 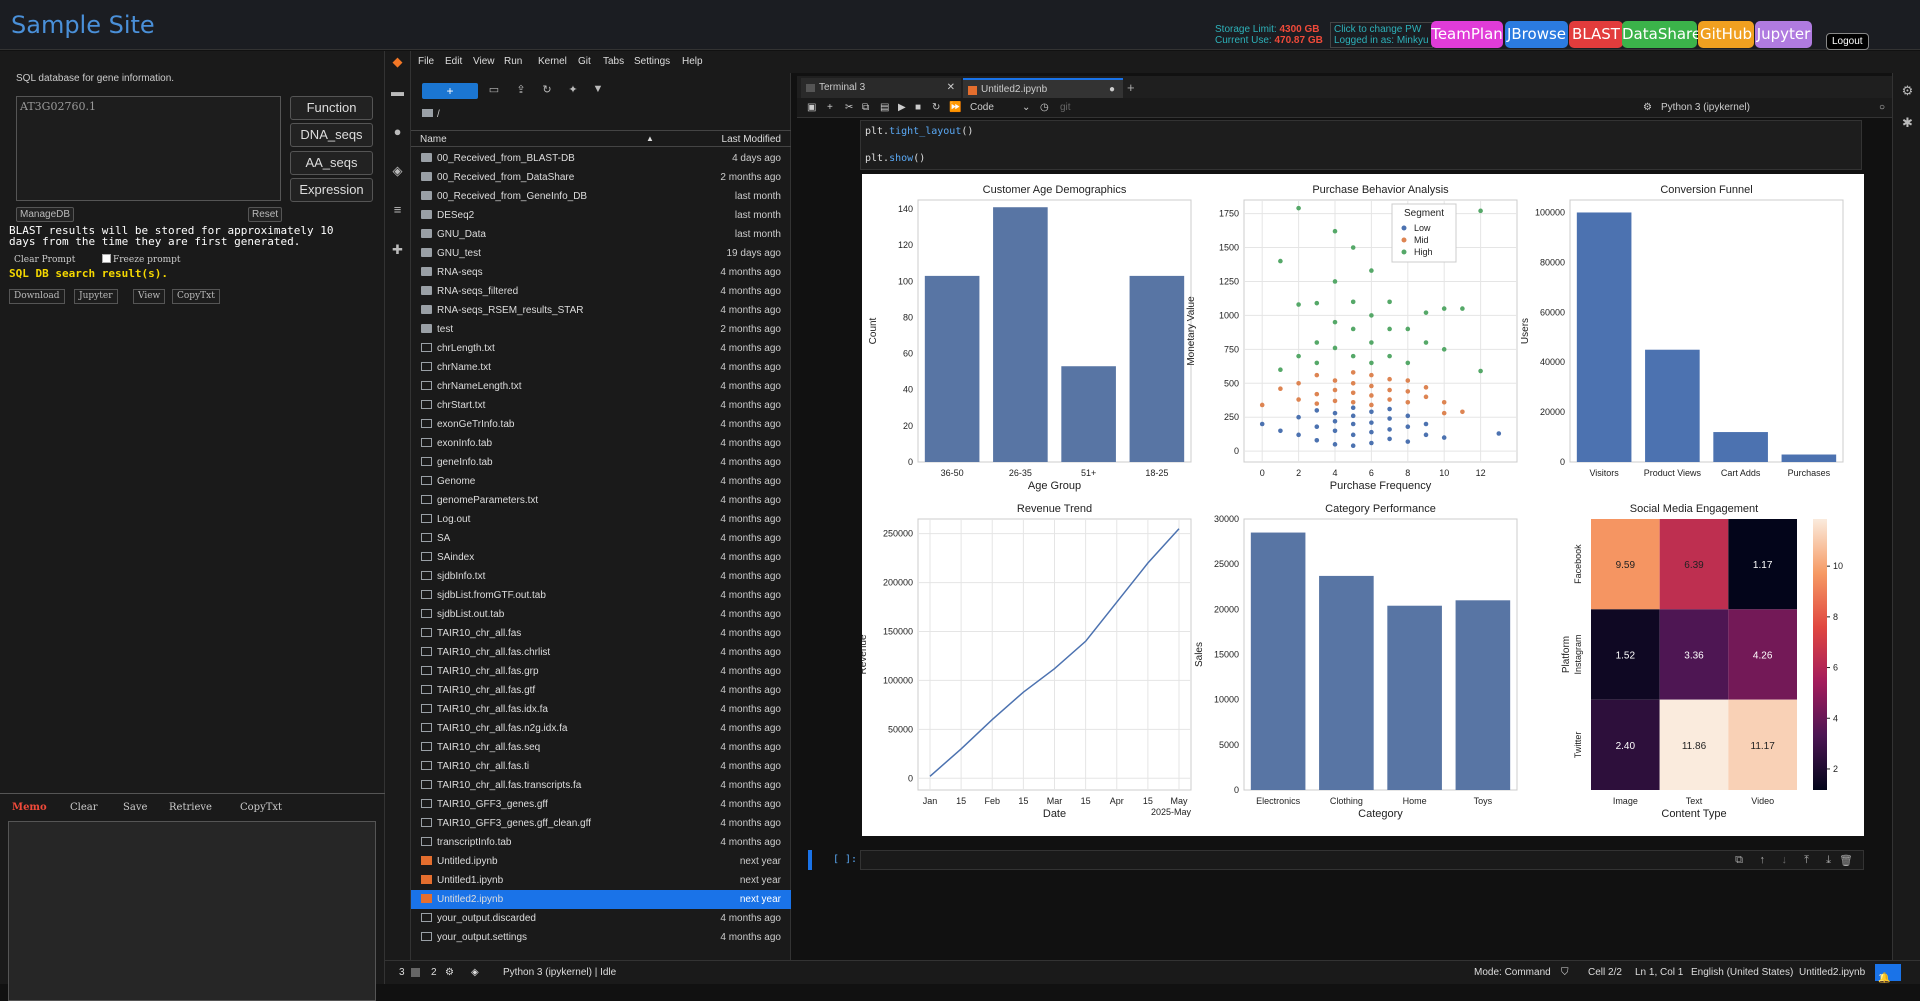 What do you see at coordinates (1026, 107) in the screenshot?
I see `chevron-down-icon: ⌄` at bounding box center [1026, 107].